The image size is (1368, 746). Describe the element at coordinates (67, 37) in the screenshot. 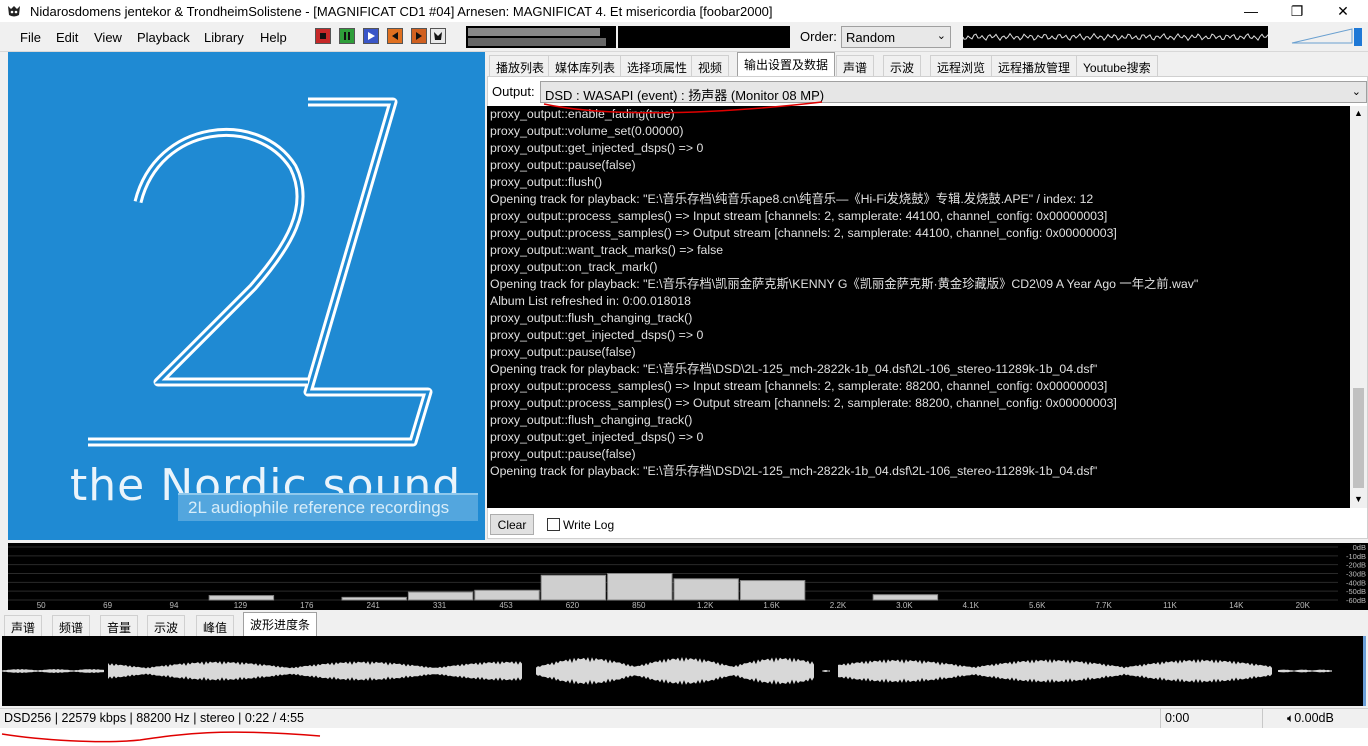

I see `menu-edit: Edit` at that location.